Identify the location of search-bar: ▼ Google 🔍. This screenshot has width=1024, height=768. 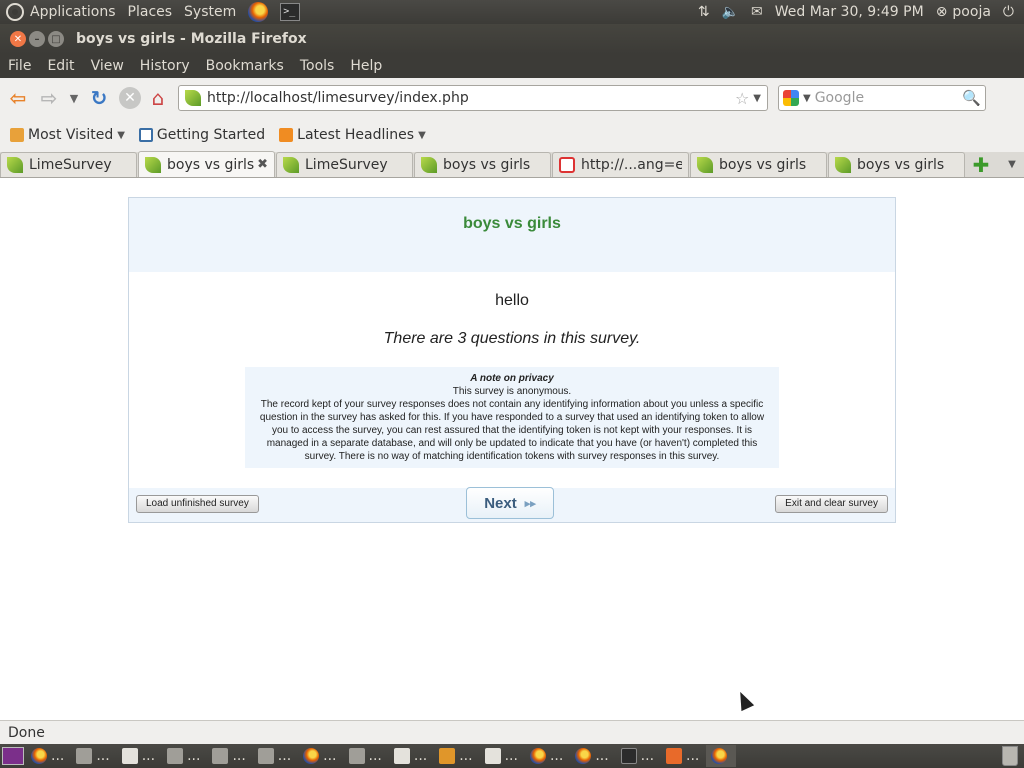
(882, 98).